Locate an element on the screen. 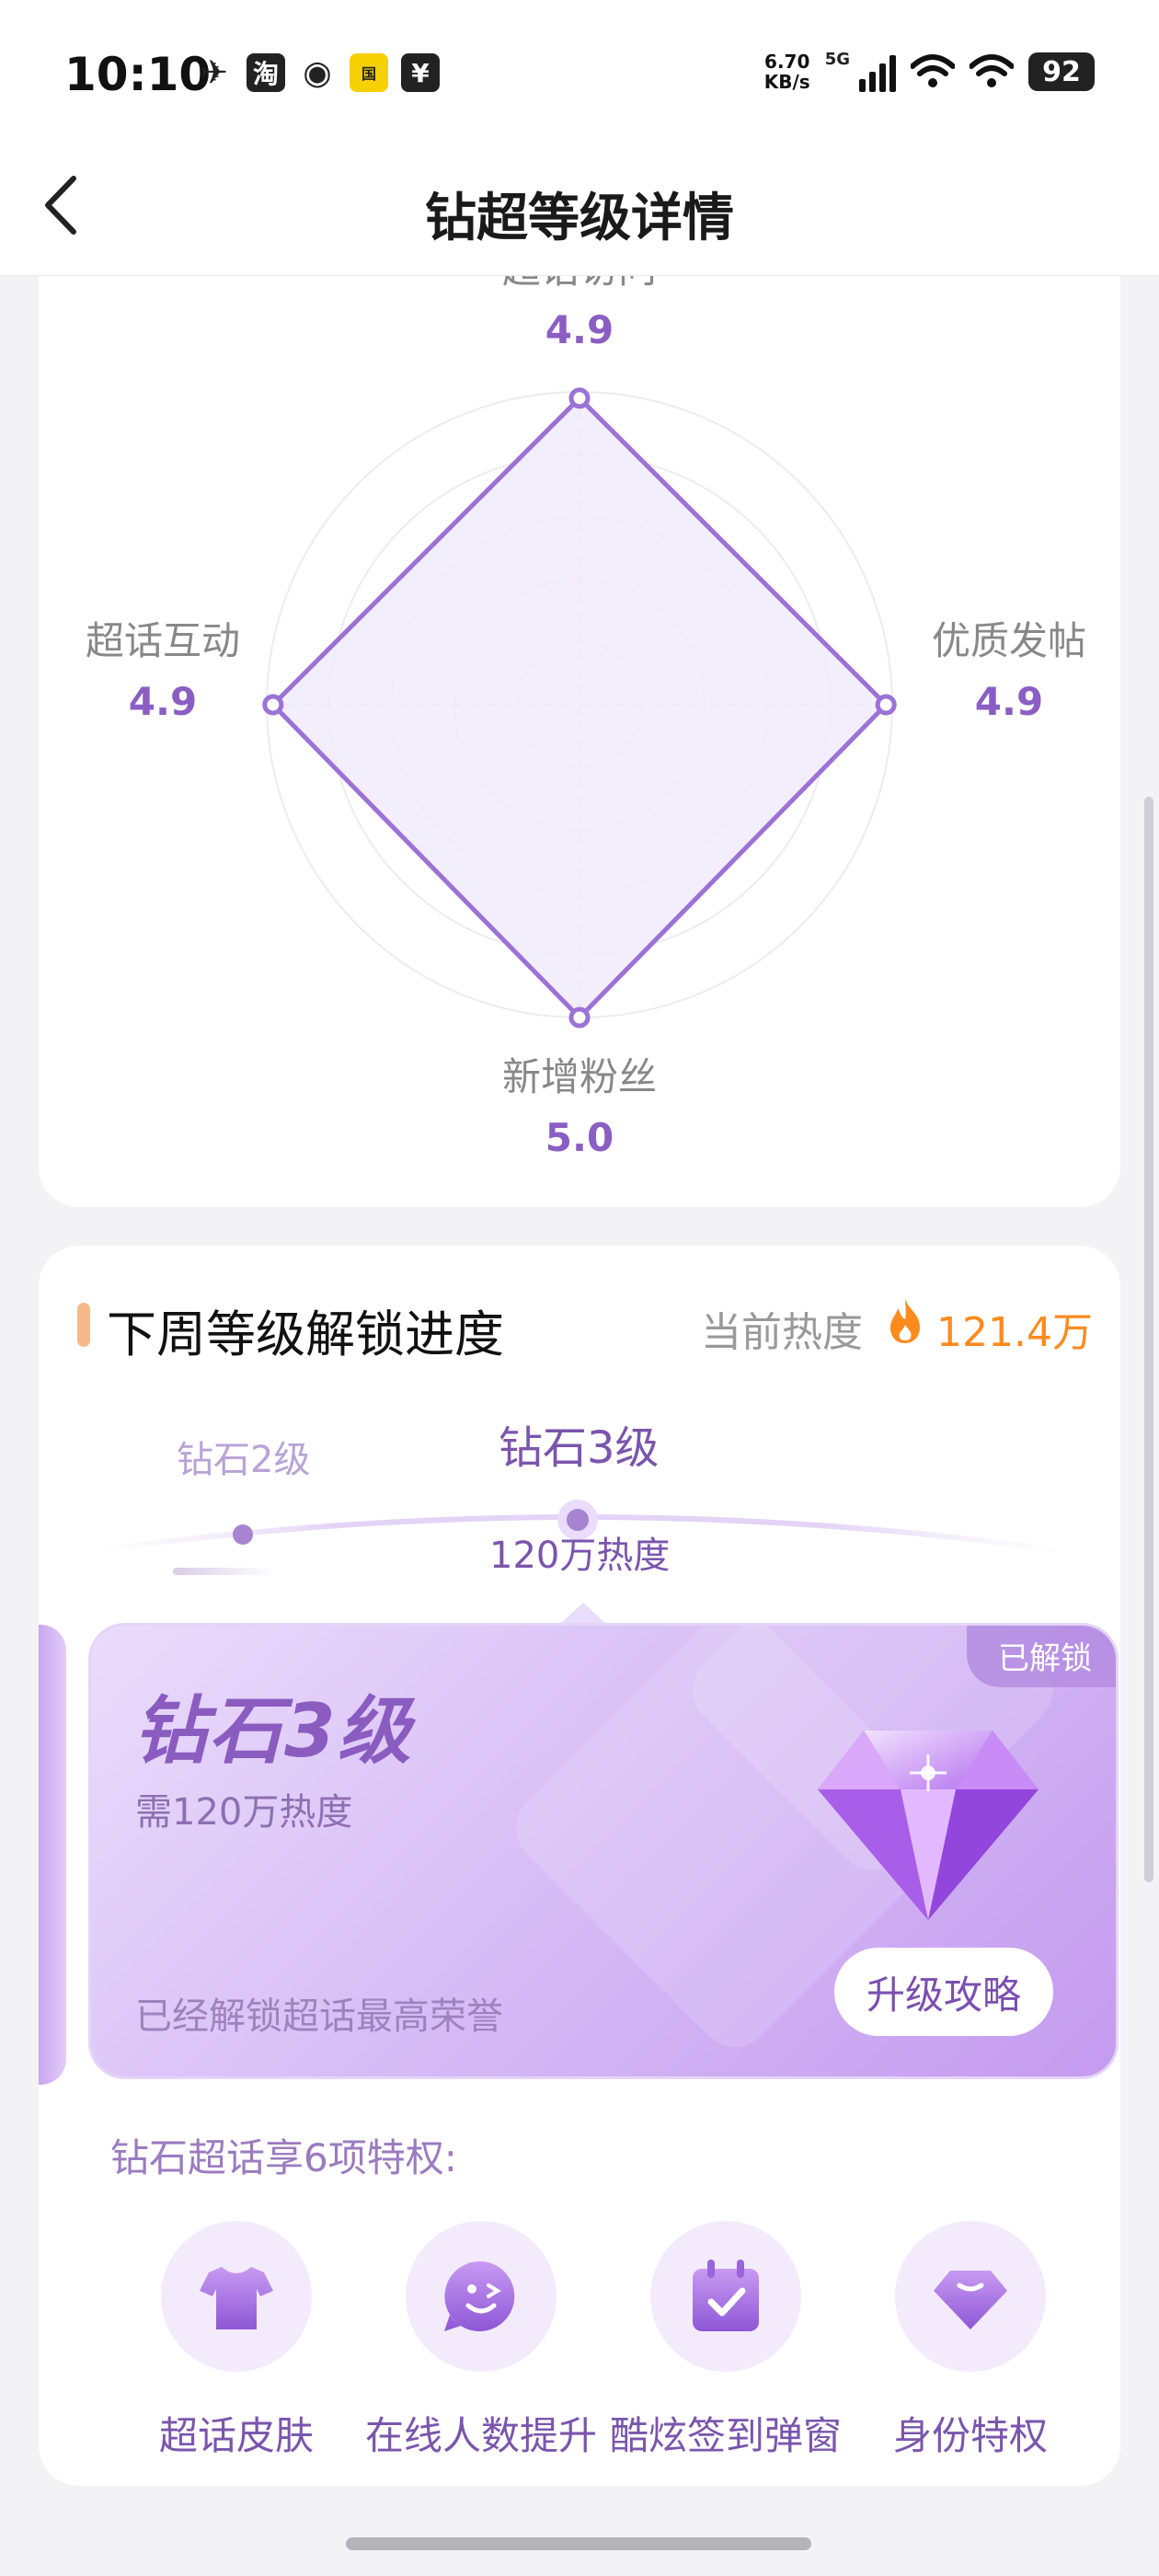 This screenshot has height=2576, width=1159. radar-label-left: 超话互动 4.9 is located at coordinates (162, 671).